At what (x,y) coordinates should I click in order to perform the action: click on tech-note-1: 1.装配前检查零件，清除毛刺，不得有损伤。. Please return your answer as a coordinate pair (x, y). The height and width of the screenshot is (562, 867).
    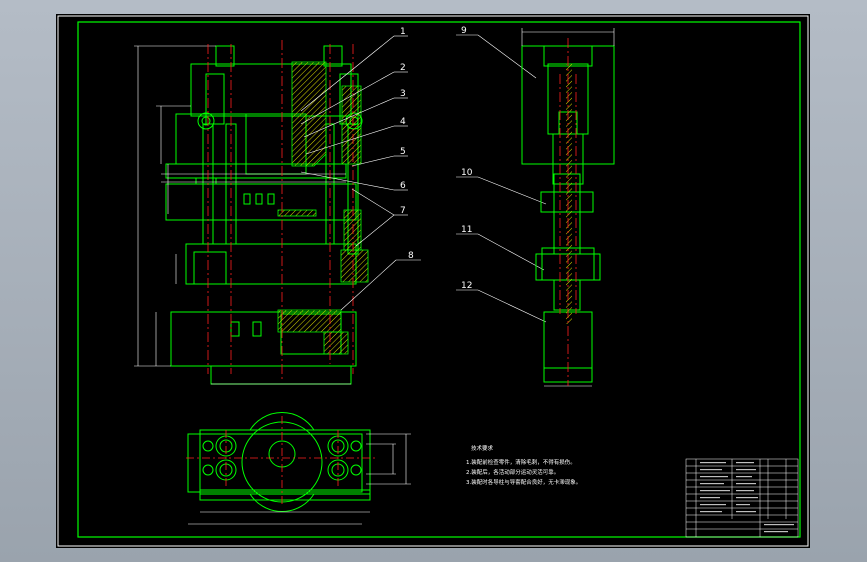
    Looking at the image, I should click on (521, 462).